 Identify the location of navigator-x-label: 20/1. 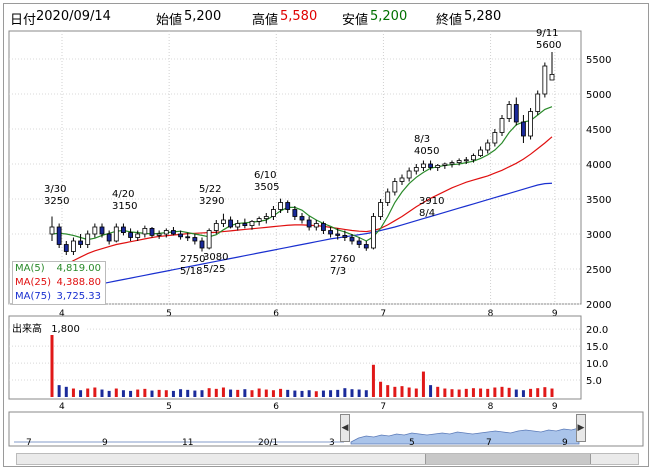
(268, 443).